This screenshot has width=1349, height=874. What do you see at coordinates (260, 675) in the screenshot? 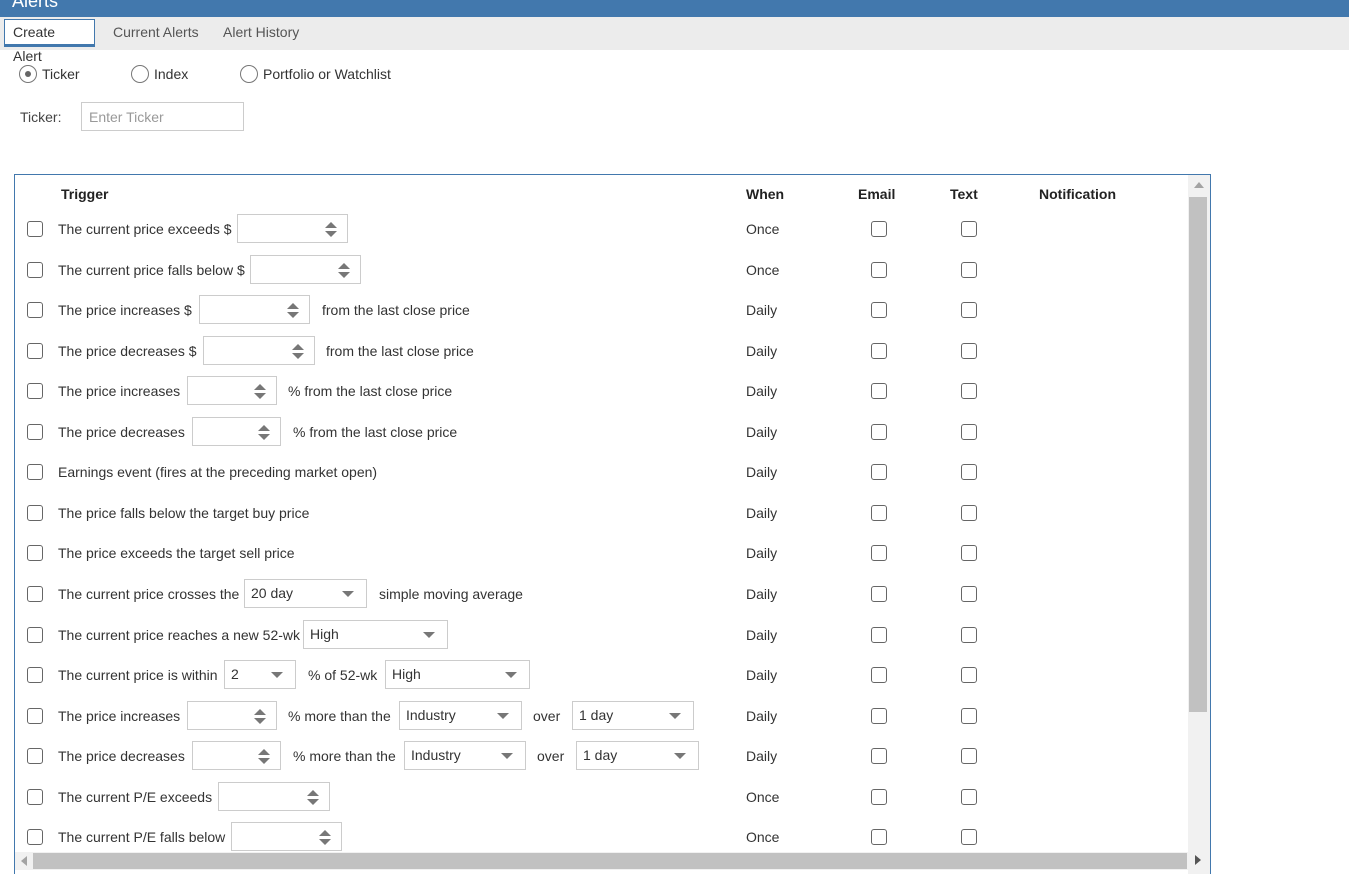
I see `dropdown-select: 2` at bounding box center [260, 675].